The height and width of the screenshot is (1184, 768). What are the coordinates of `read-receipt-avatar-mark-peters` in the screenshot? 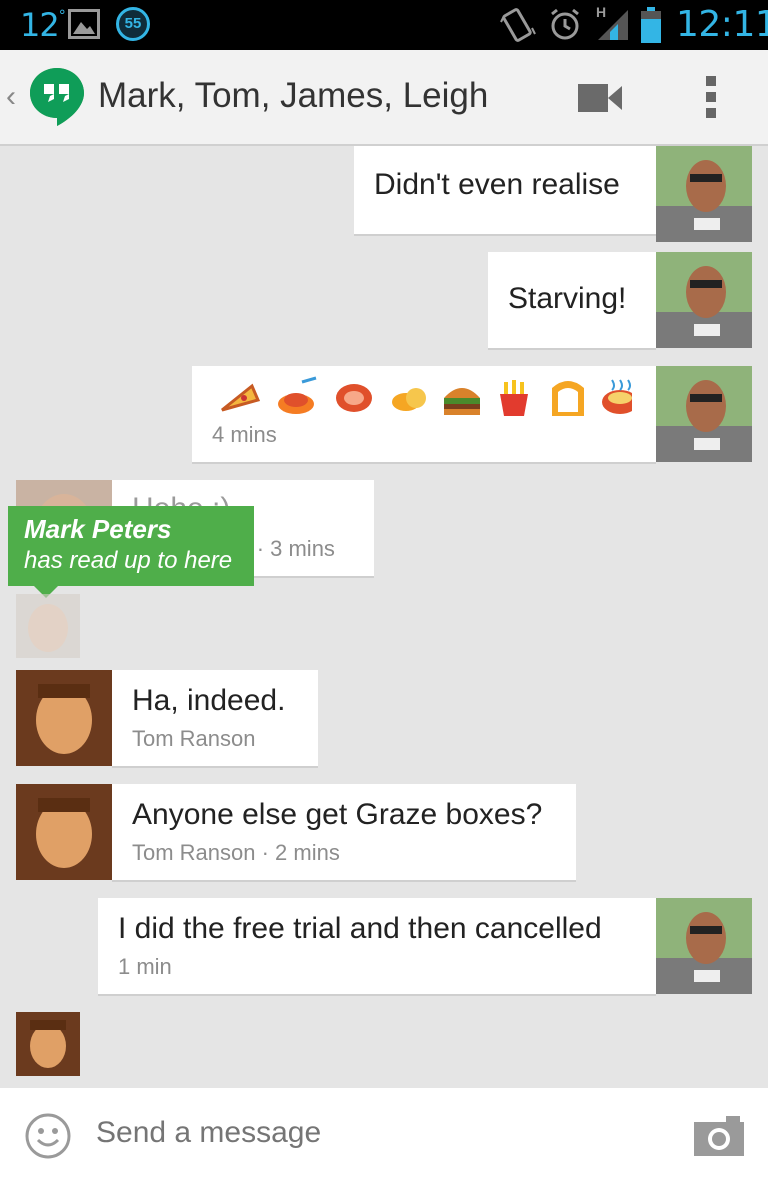 It's located at (48, 626).